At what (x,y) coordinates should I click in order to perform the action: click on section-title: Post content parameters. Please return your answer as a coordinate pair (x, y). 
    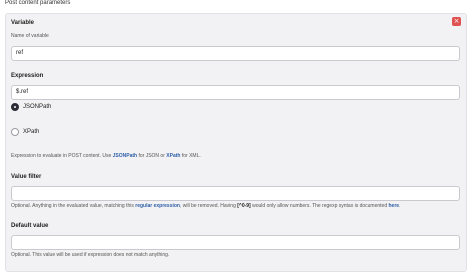
    Looking at the image, I should click on (38, 3).